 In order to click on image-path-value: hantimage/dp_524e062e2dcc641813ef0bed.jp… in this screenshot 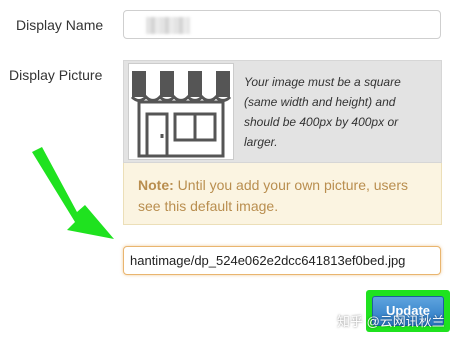, I will do `click(268, 260)`.